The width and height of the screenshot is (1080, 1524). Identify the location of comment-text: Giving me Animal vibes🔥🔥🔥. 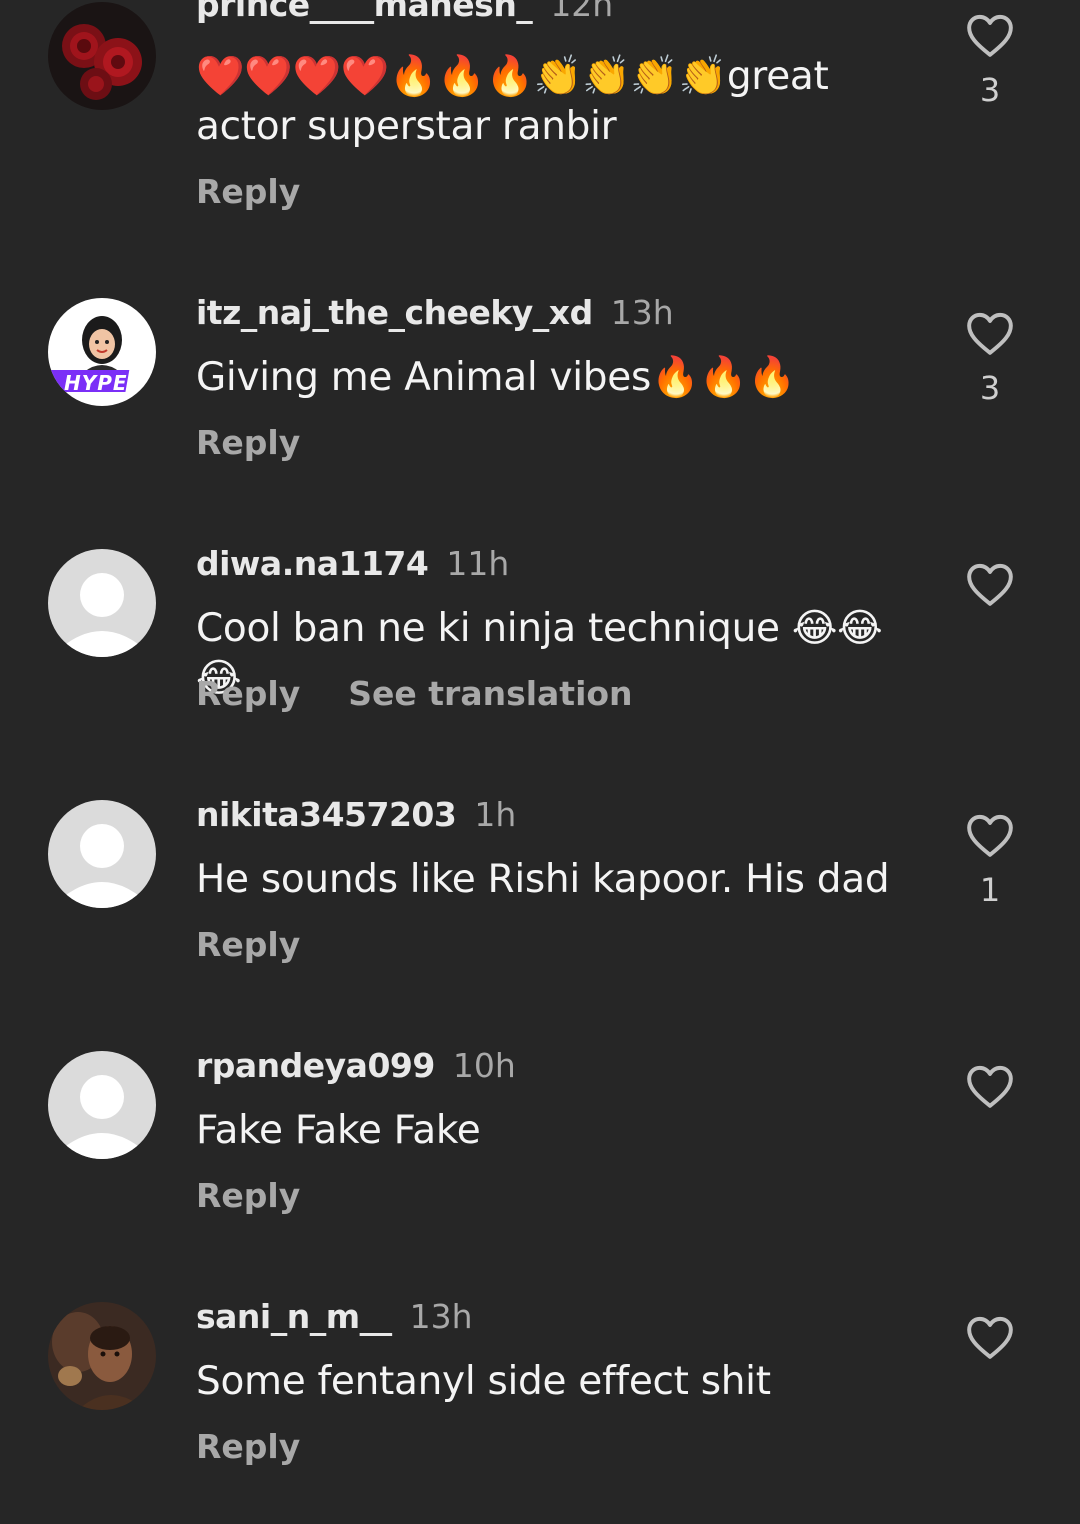
(496, 377).